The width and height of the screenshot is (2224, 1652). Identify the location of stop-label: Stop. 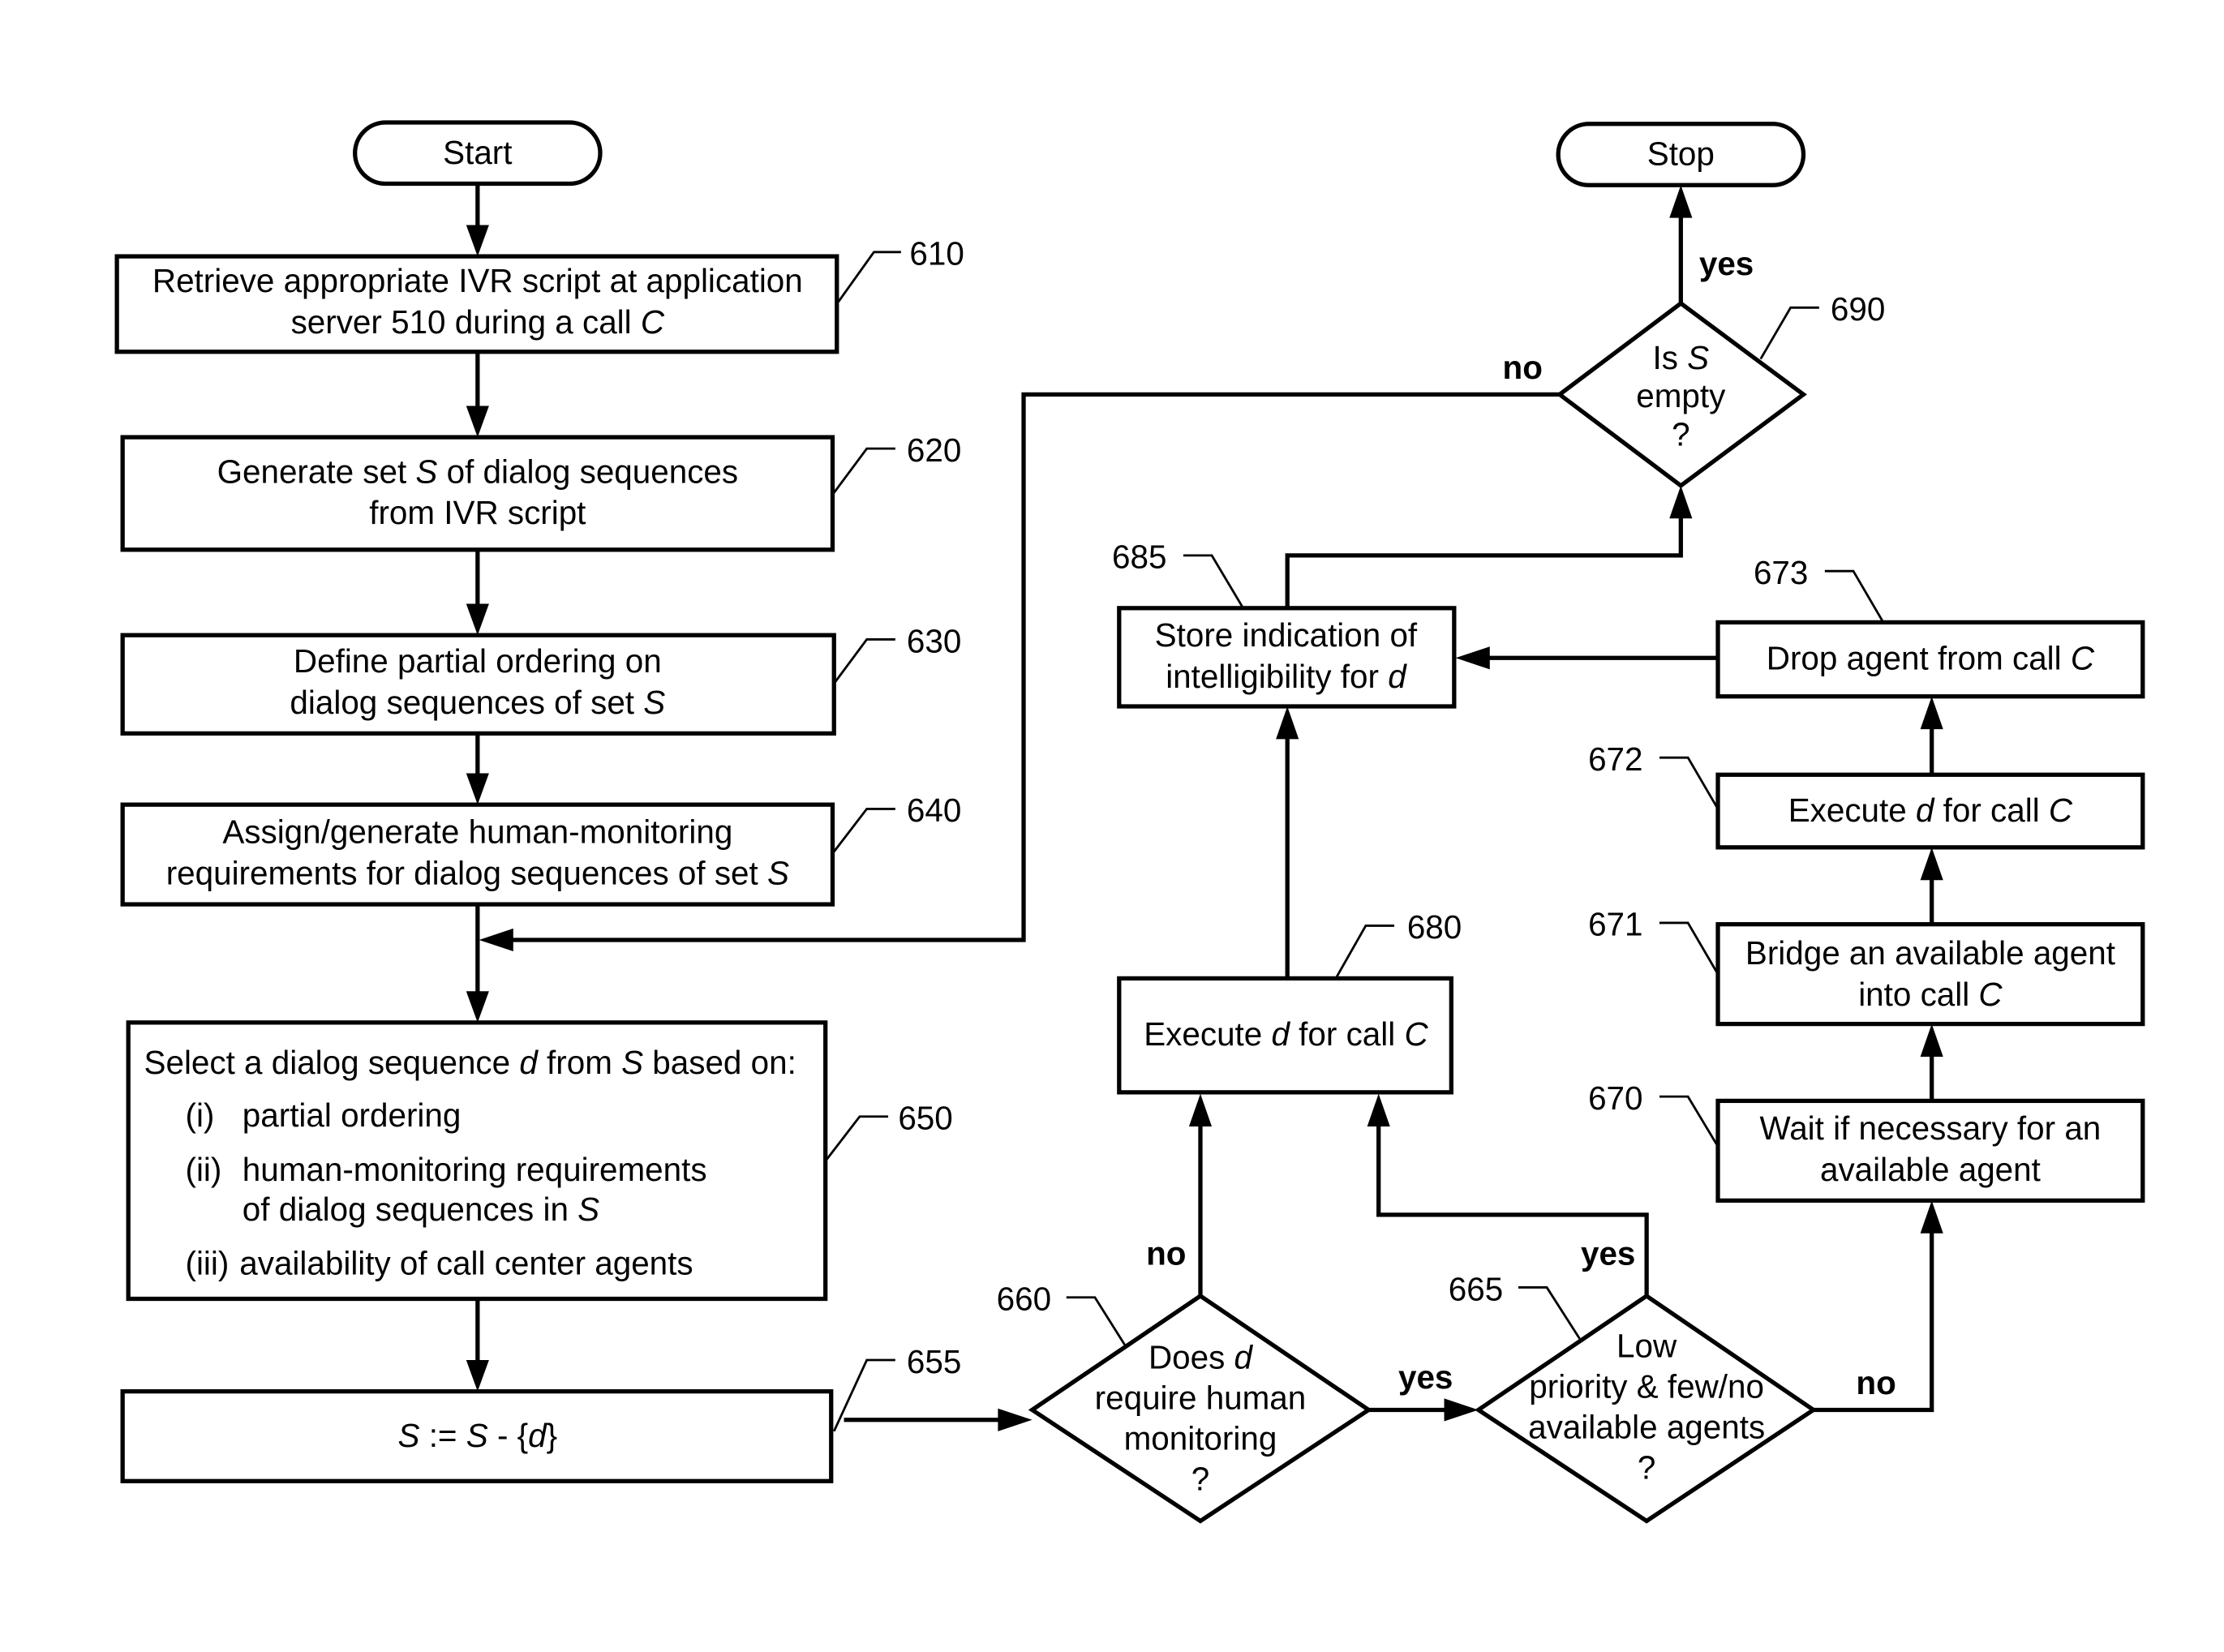
(1681, 154).